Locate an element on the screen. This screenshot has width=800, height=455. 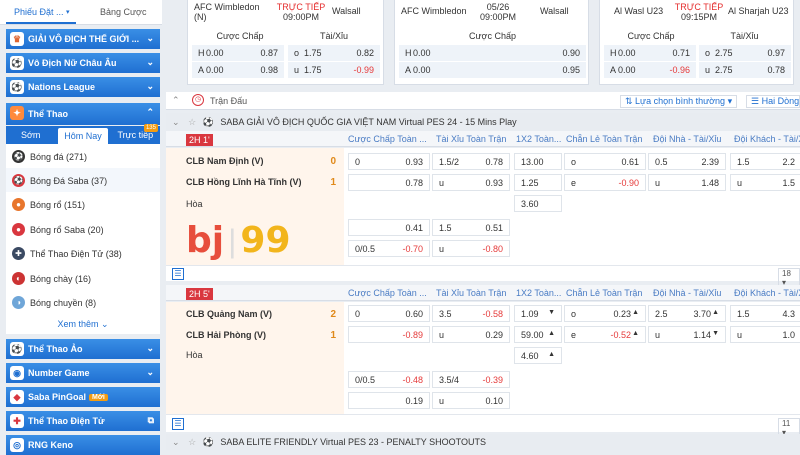
match-date: 05/26 is located at coordinates (498, 7).